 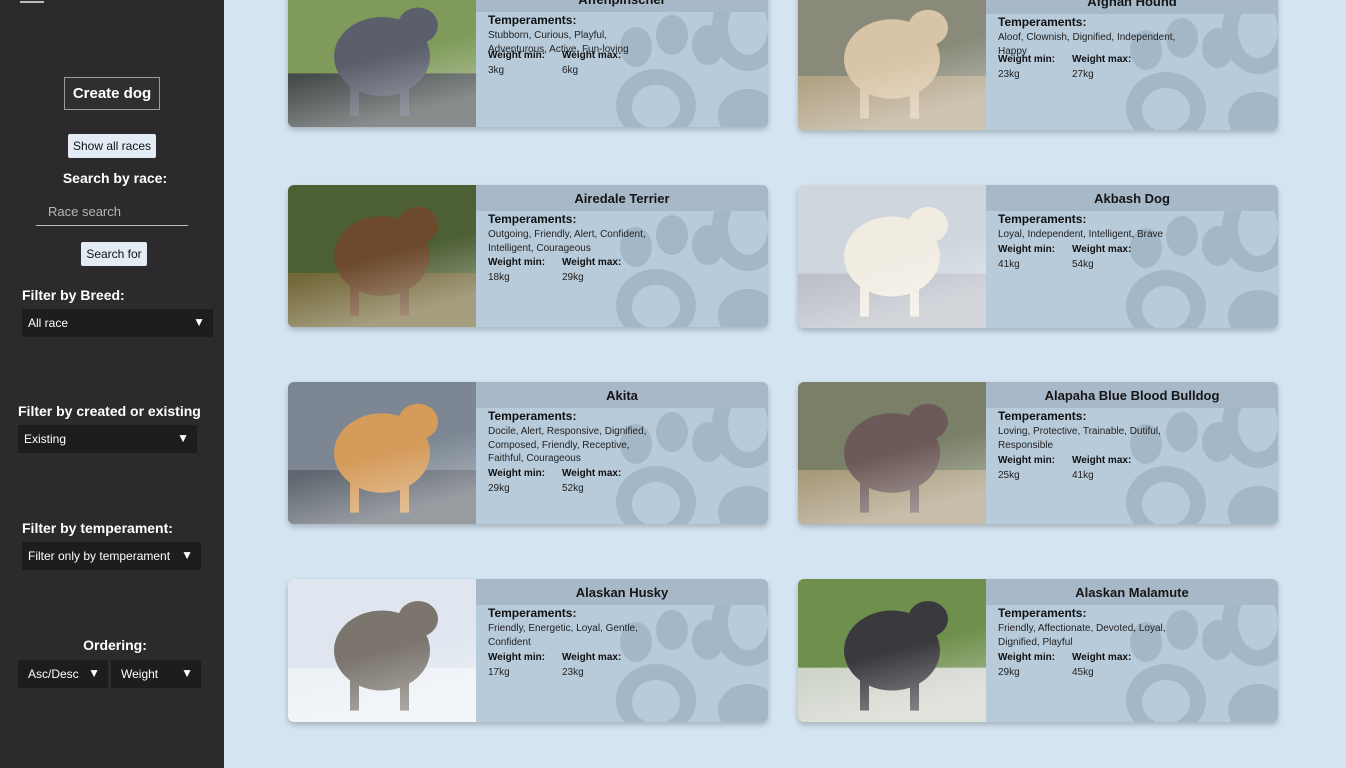 What do you see at coordinates (109, 411) in the screenshot?
I see `created-filter-label: Filter by created or existing` at bounding box center [109, 411].